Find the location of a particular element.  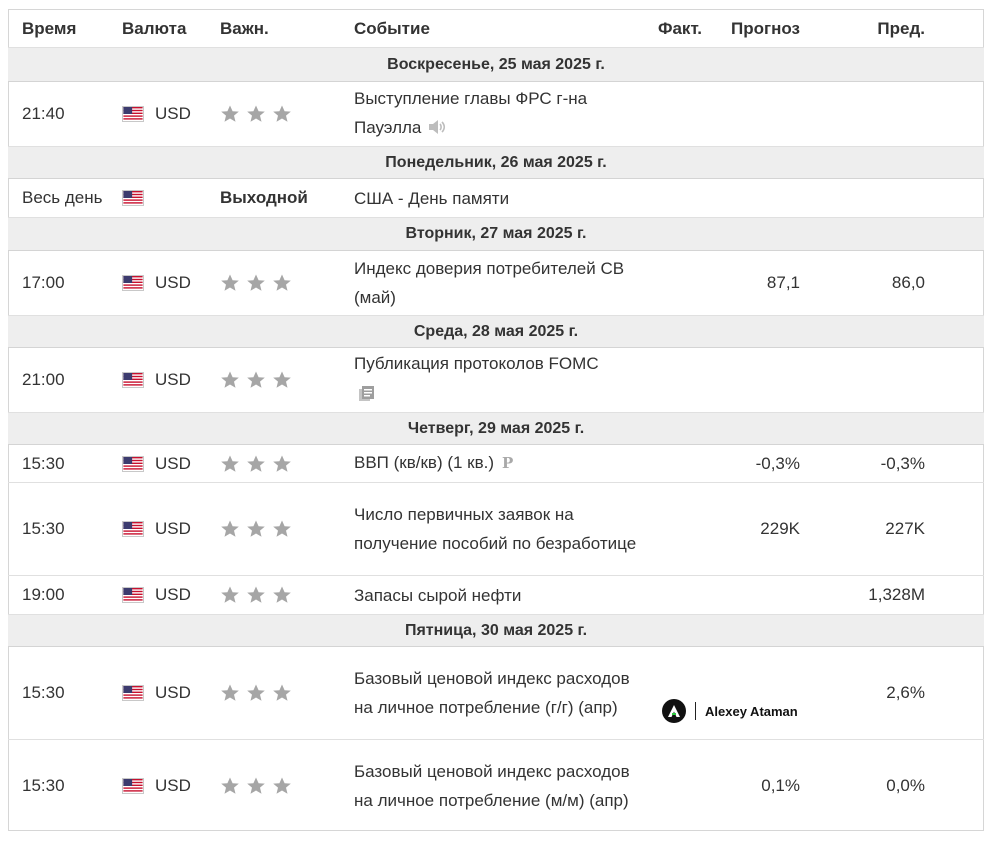

event-previous: 86,0 is located at coordinates (908, 282).